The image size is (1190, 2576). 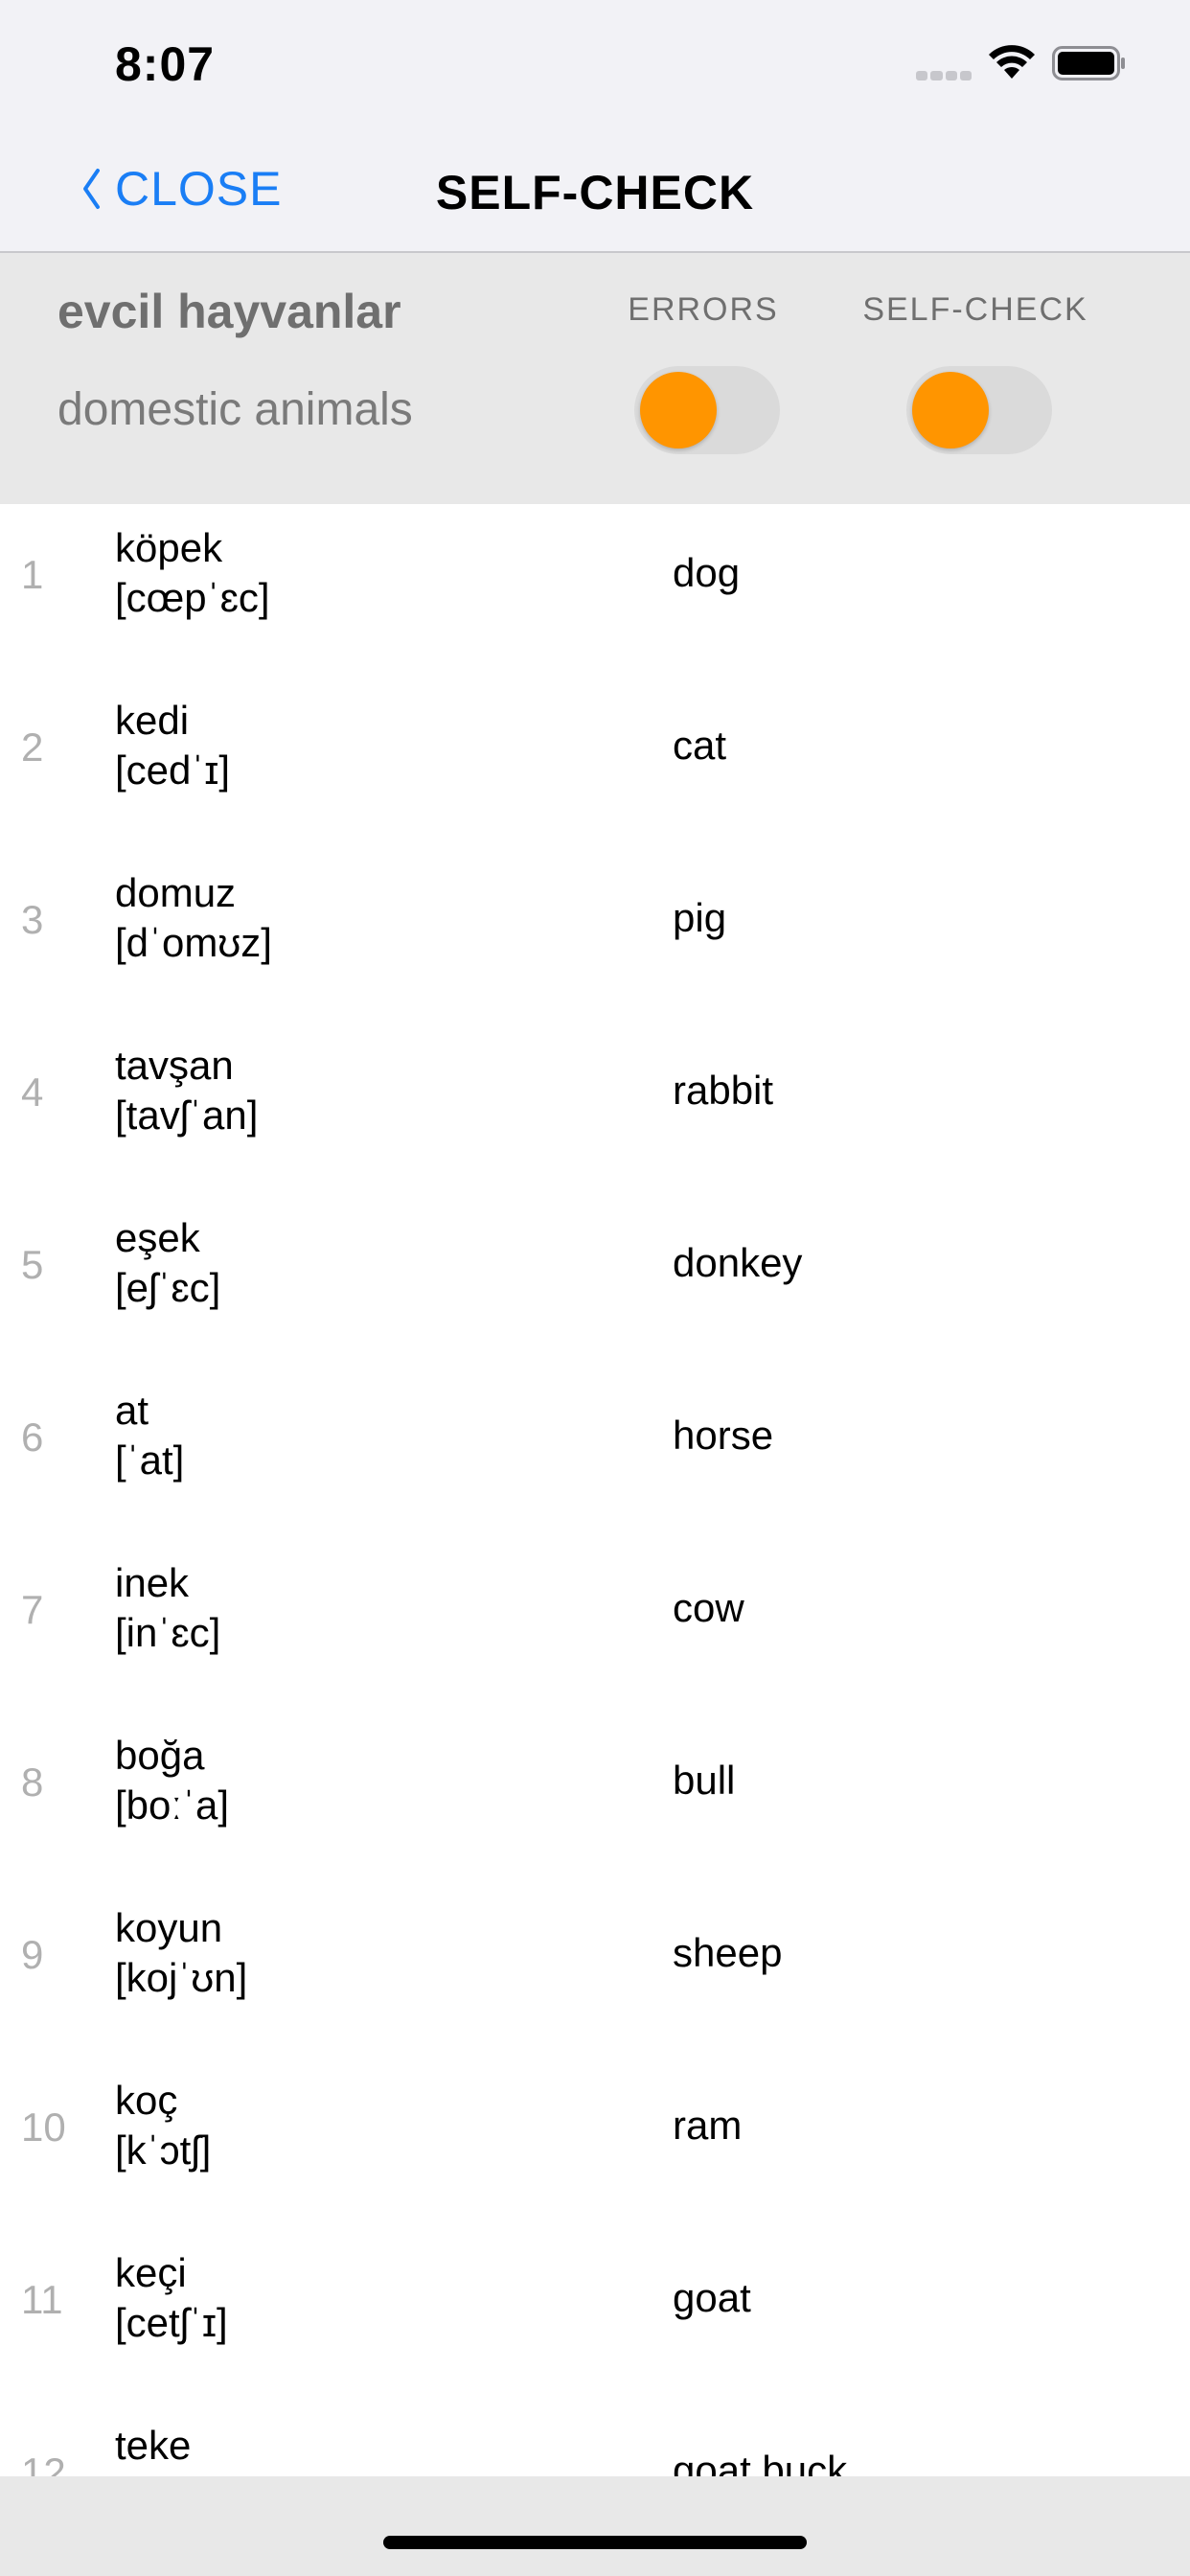 What do you see at coordinates (150, 1460) in the screenshot?
I see `word-transcription: [ˈat]` at bounding box center [150, 1460].